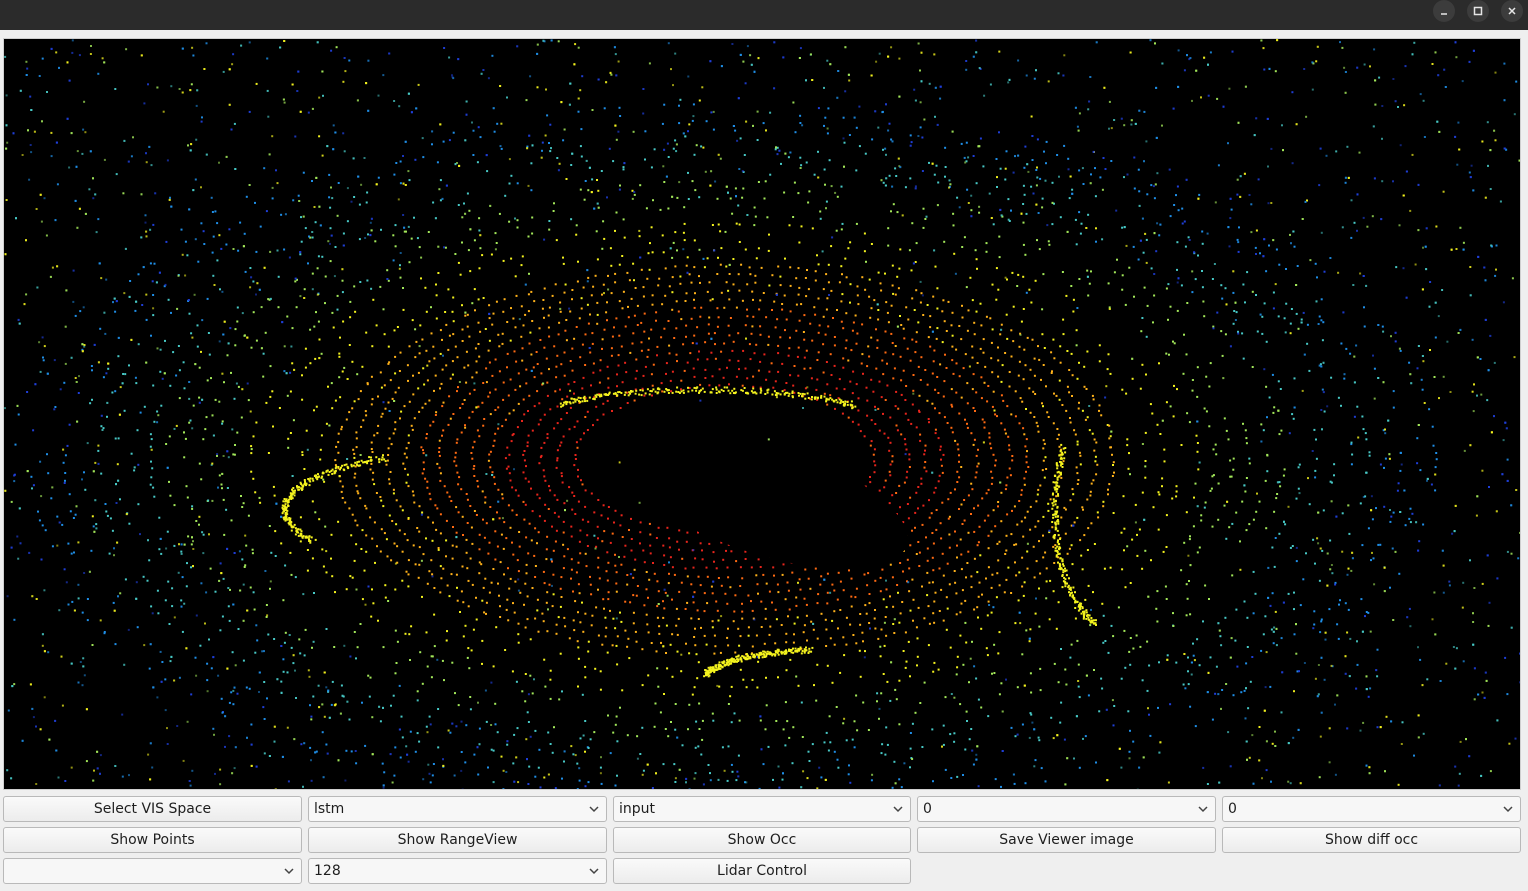  Describe the element at coordinates (1371, 809) in the screenshot. I see `index-b-select: 0` at that location.